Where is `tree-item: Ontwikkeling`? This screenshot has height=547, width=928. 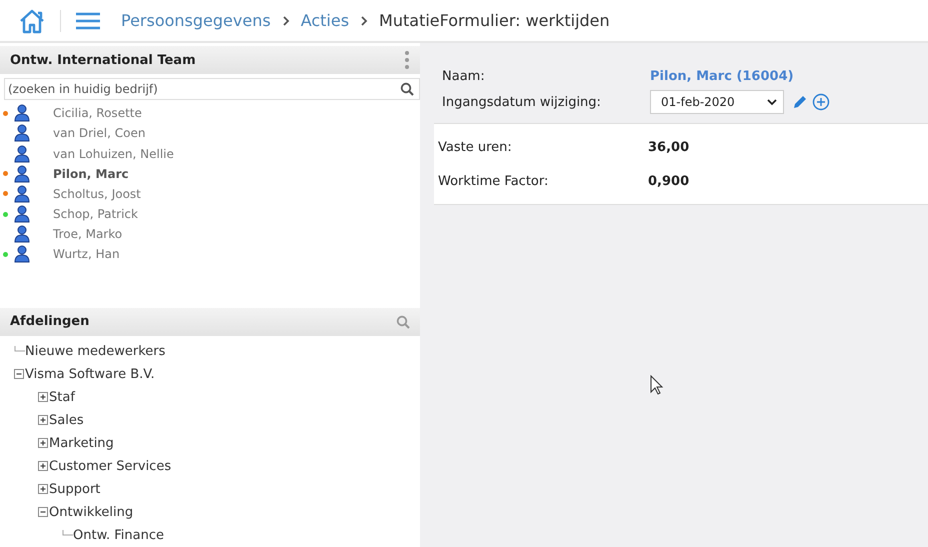 tree-item: Ontwikkeling is located at coordinates (91, 512).